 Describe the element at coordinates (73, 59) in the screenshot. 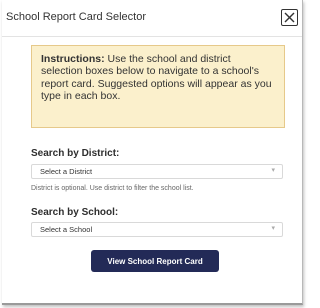

I see `instructions-heading: Instructions:` at that location.